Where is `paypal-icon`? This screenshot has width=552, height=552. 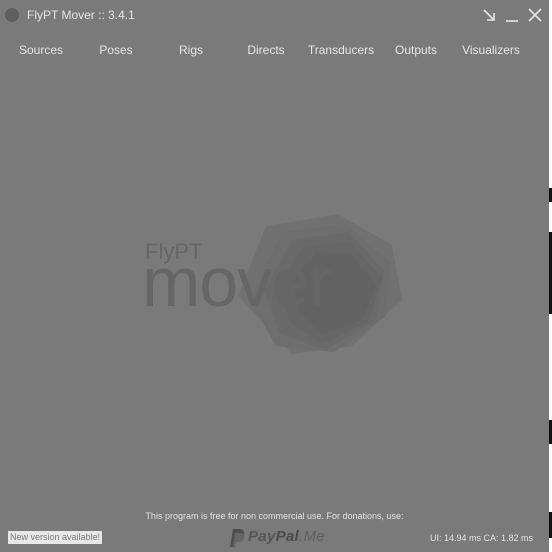
paypal-icon is located at coordinates (237, 538).